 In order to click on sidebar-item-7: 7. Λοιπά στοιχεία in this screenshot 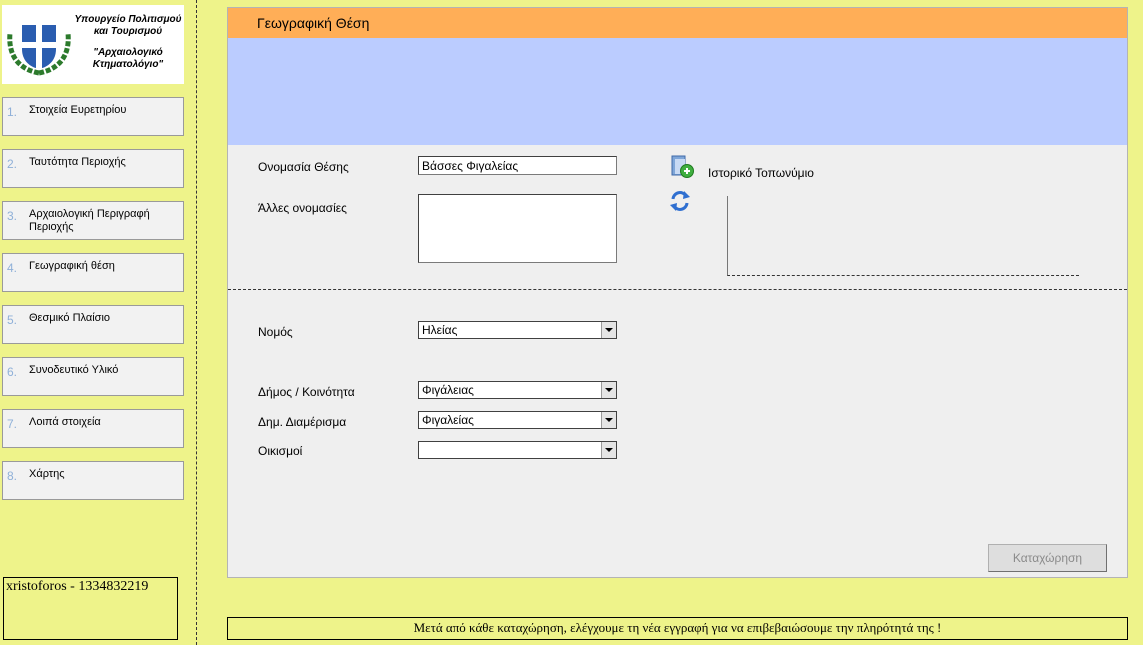, I will do `click(93, 428)`.